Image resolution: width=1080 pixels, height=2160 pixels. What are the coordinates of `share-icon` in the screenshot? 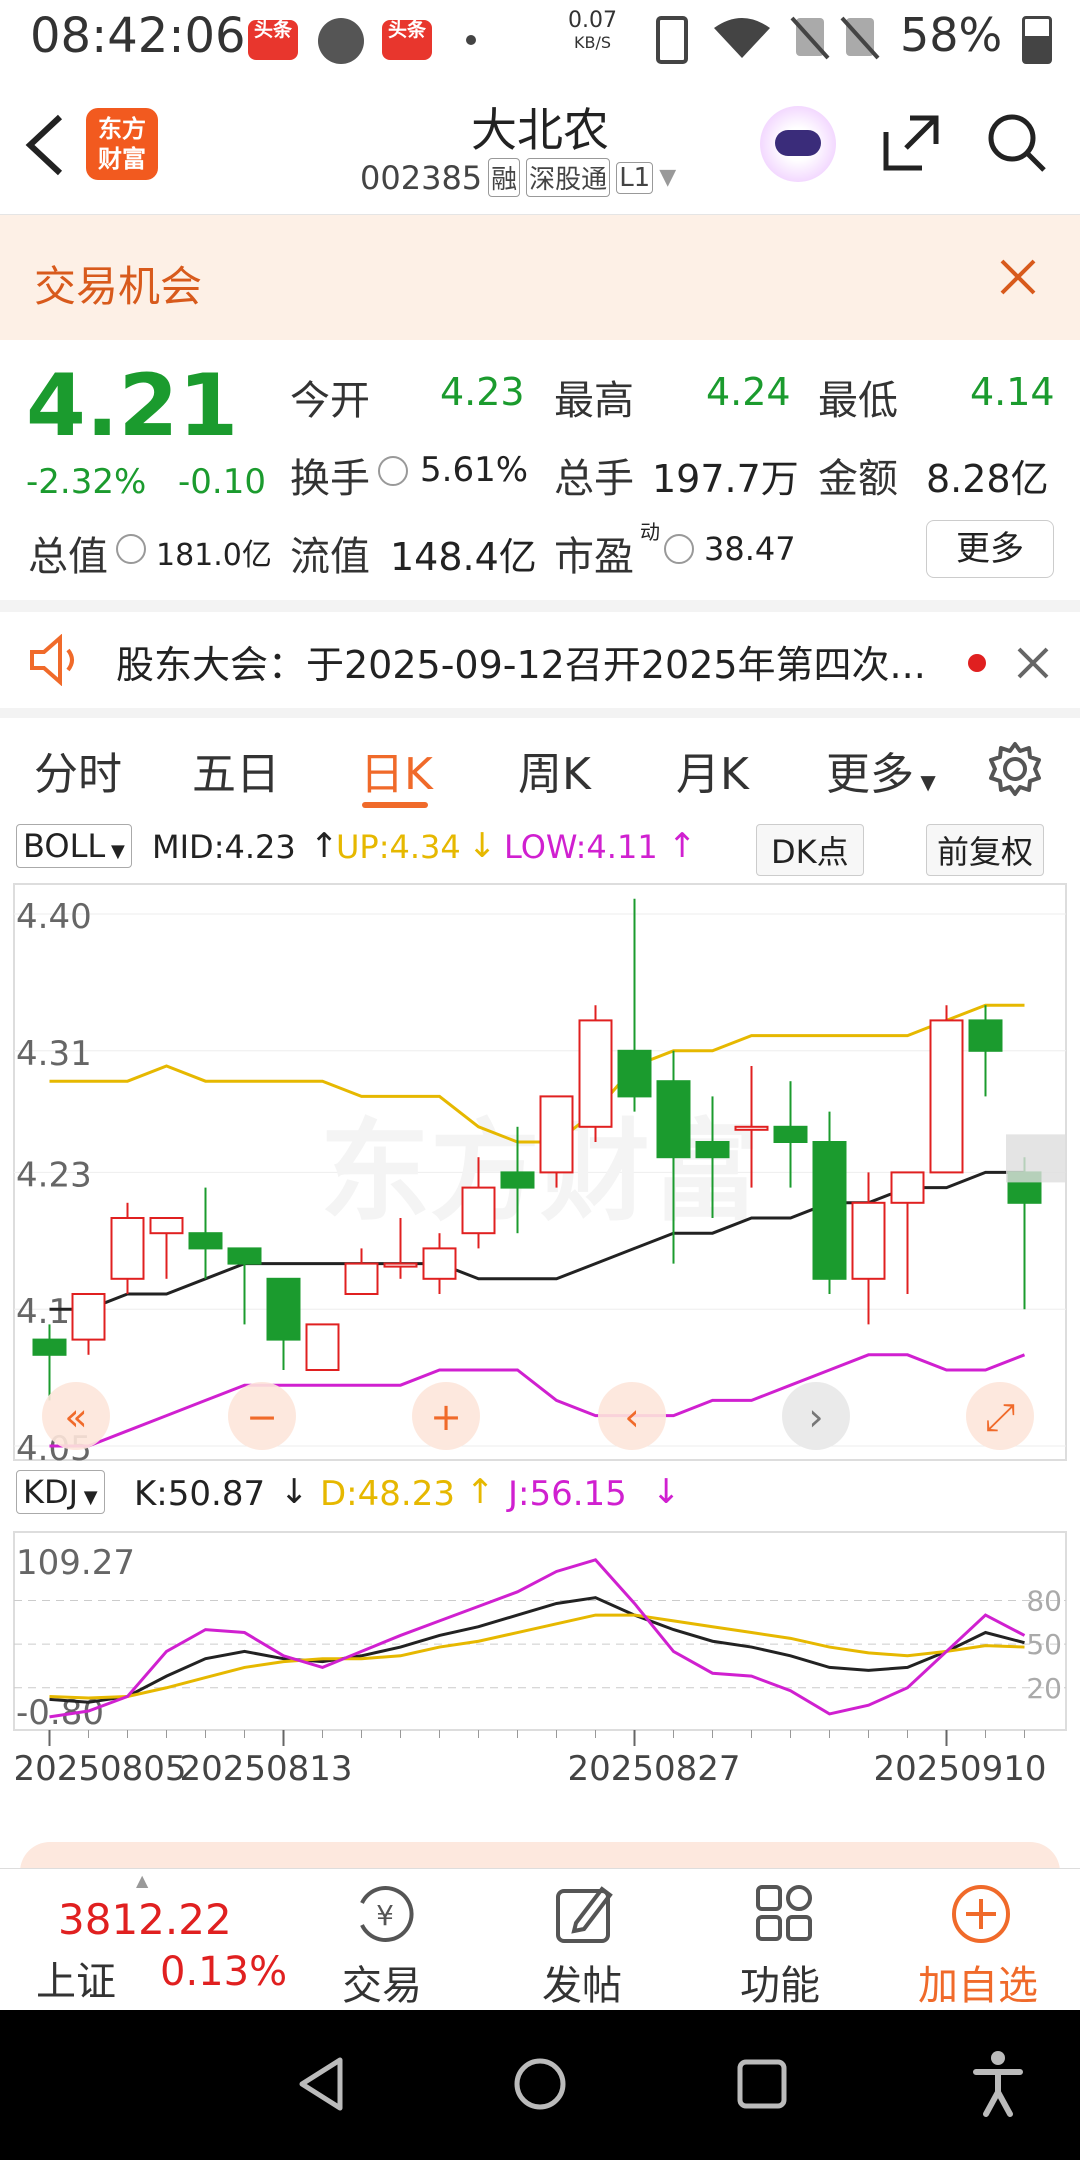 It's located at (911, 143).